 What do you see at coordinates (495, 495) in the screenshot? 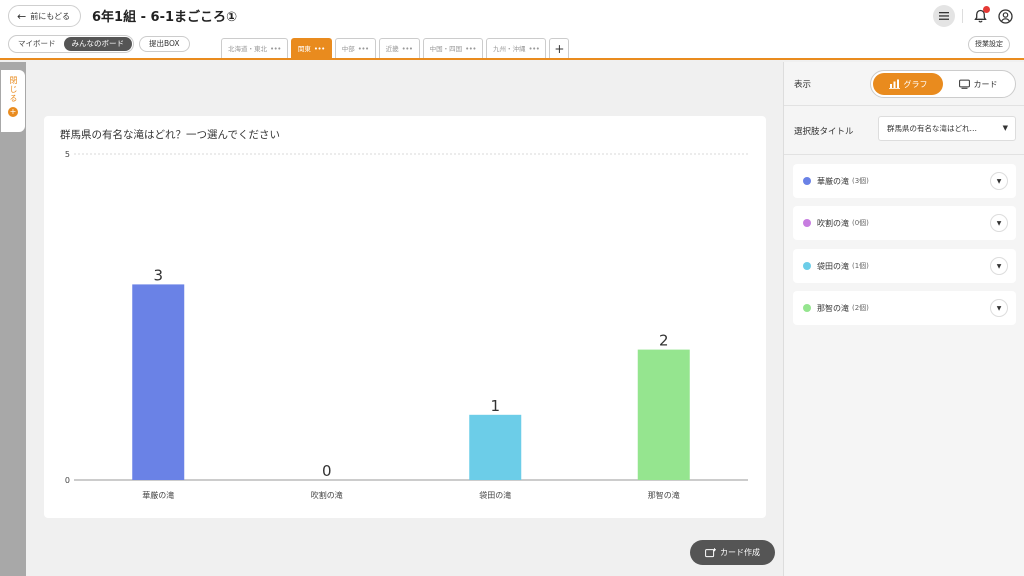
I see `x-tick-label: 袋田の滝` at bounding box center [495, 495].